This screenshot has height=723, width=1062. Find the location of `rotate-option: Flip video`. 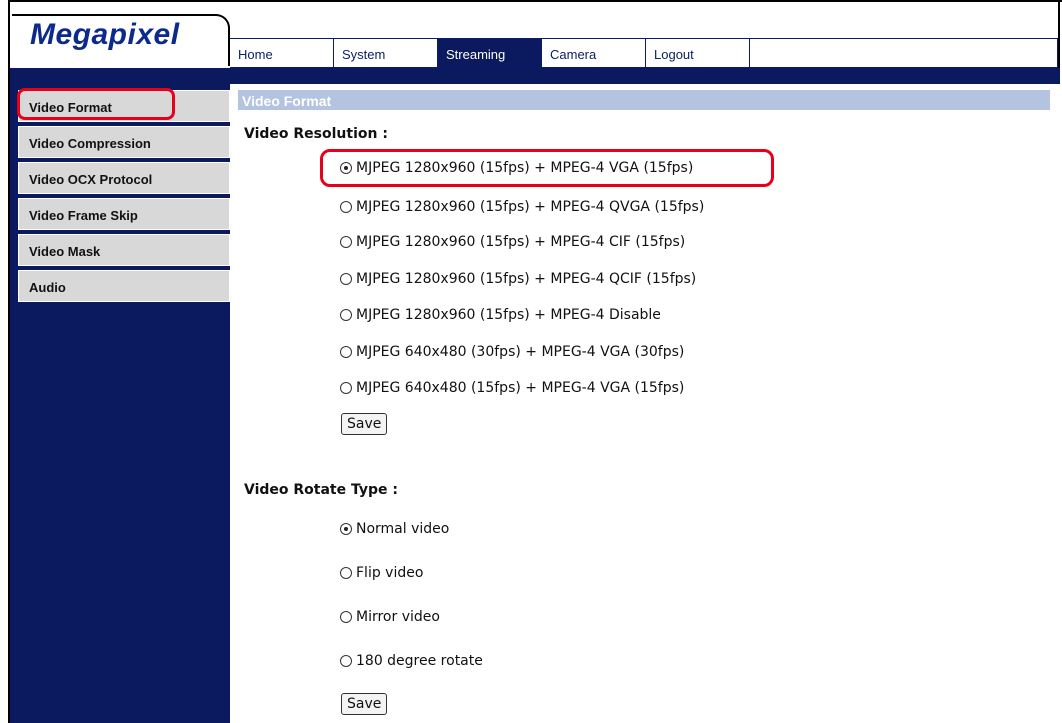

rotate-option: Flip video is located at coordinates (381, 573).